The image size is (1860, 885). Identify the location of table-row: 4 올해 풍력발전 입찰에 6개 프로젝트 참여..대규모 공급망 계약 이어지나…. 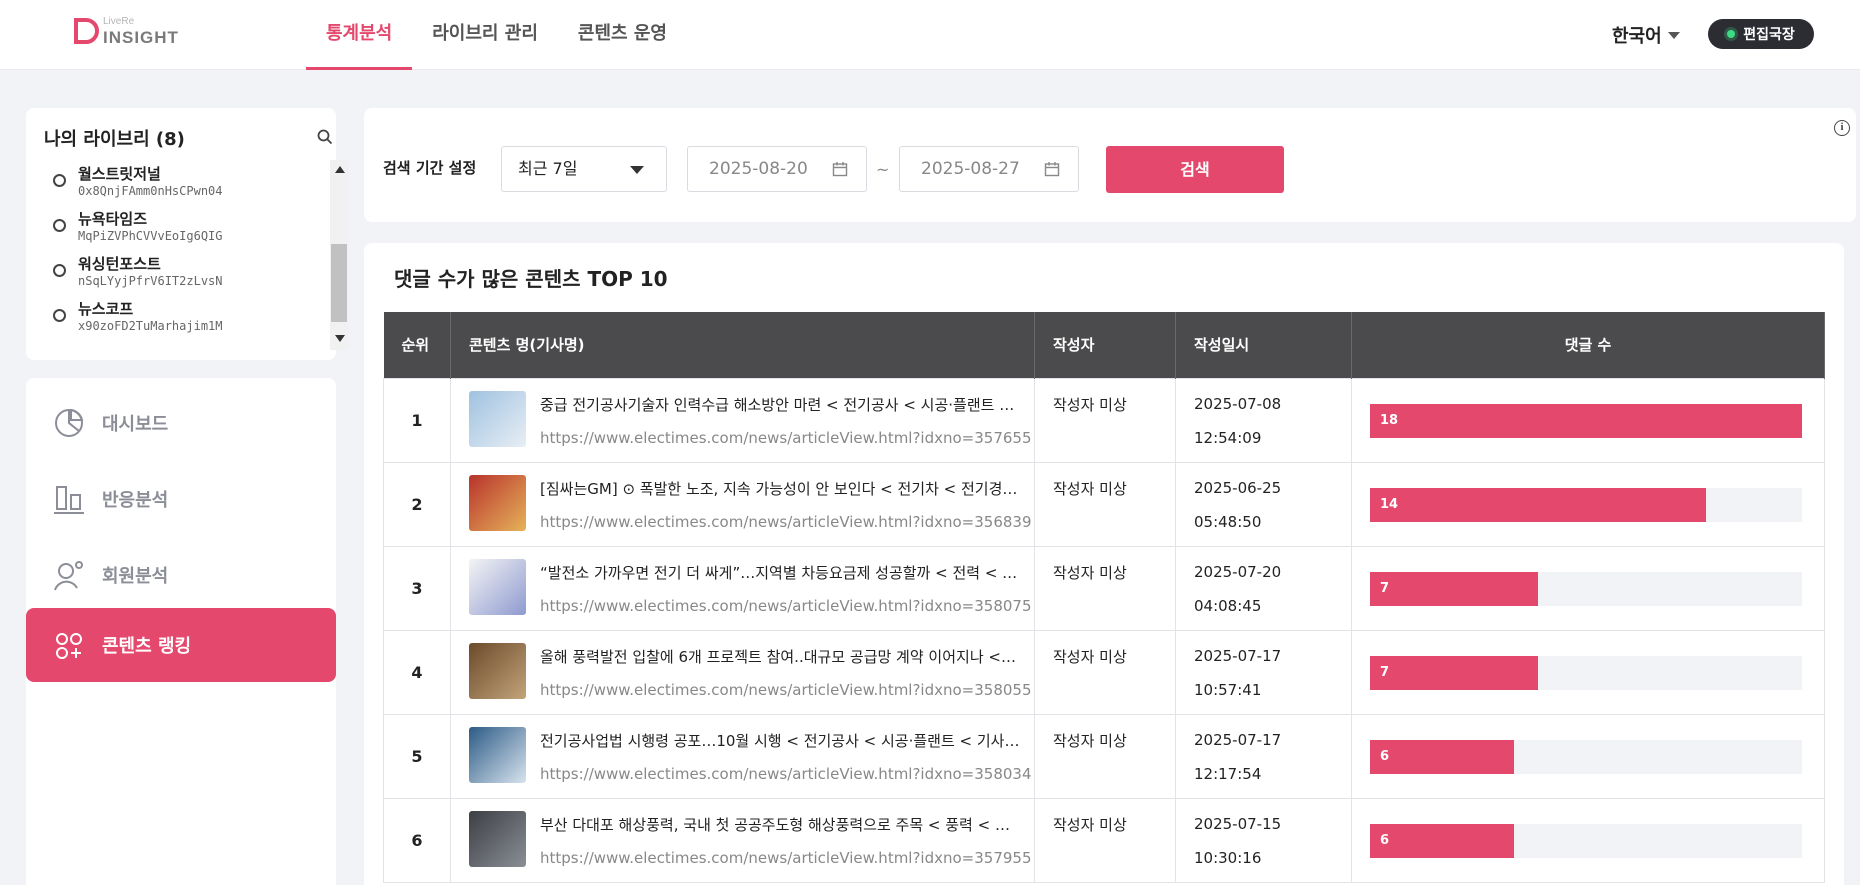
(1104, 672).